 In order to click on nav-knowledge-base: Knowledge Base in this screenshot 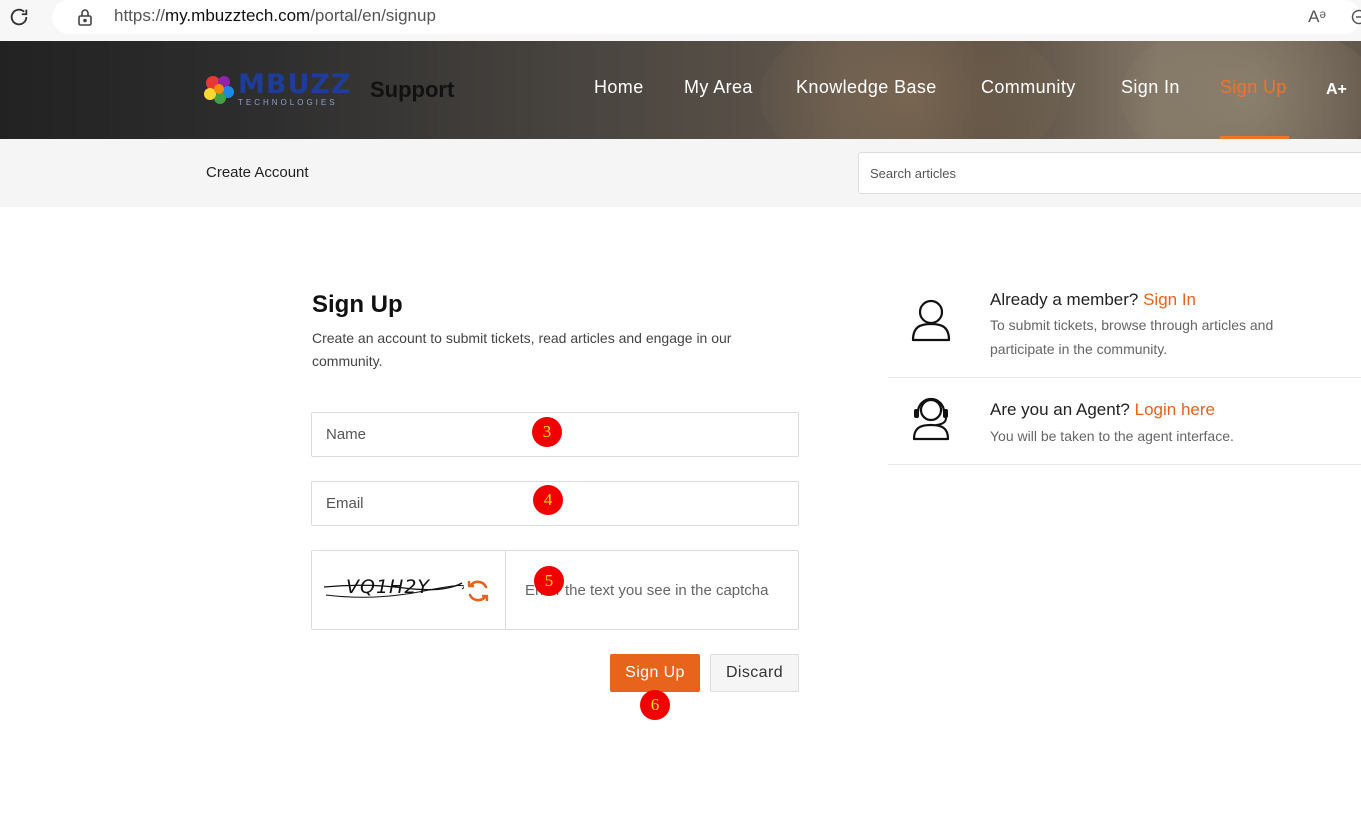, I will do `click(866, 87)`.